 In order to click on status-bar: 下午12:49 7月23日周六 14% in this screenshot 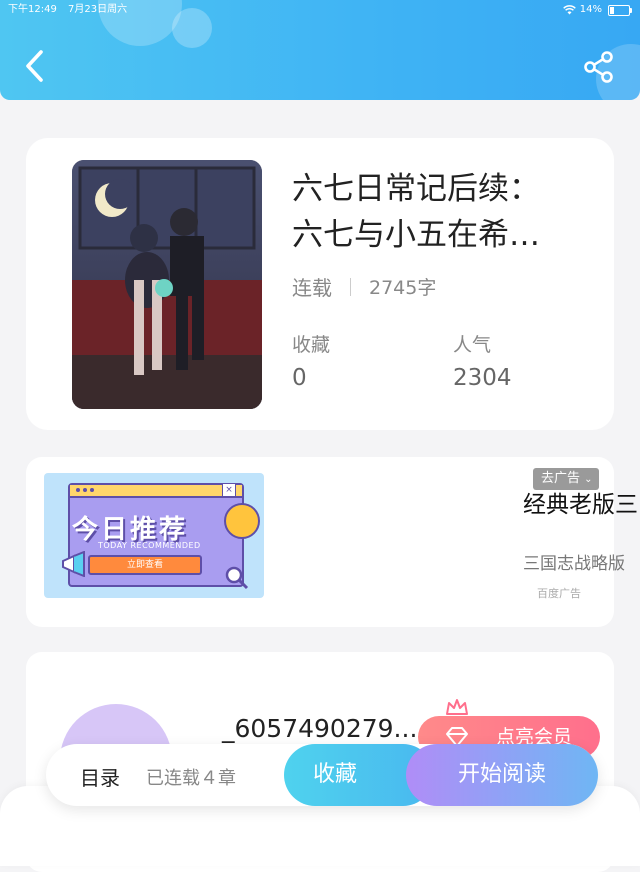, I will do `click(320, 10)`.